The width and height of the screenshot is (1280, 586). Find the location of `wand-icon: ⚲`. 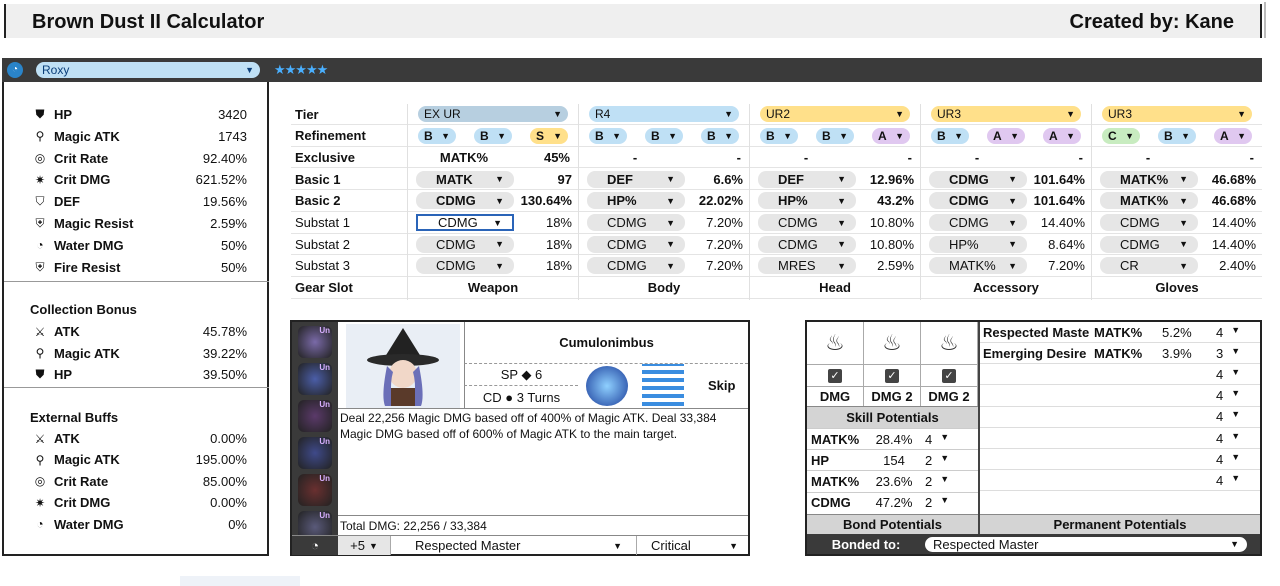

wand-icon: ⚲ is located at coordinates (40, 459).